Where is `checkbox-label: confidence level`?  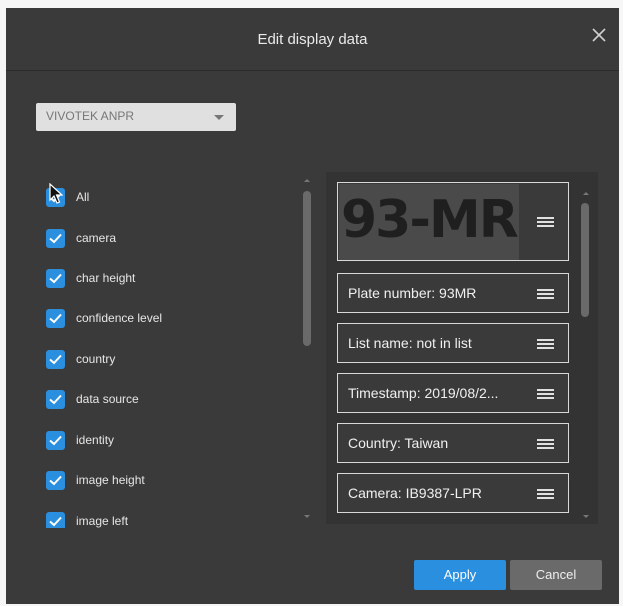
checkbox-label: confidence level is located at coordinates (119, 318).